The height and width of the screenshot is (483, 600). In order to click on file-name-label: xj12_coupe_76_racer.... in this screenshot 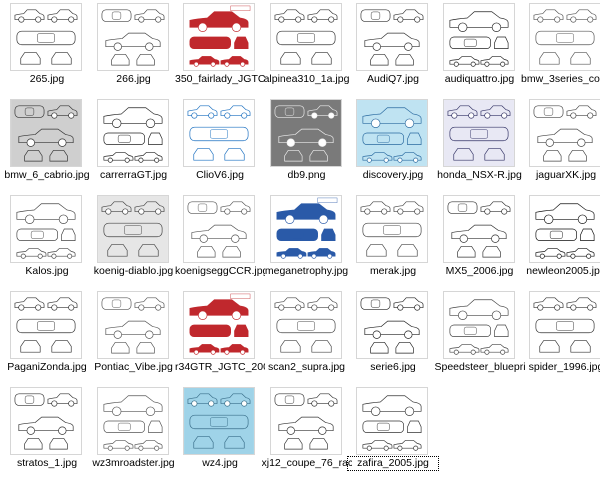, I will do `click(307, 463)`.